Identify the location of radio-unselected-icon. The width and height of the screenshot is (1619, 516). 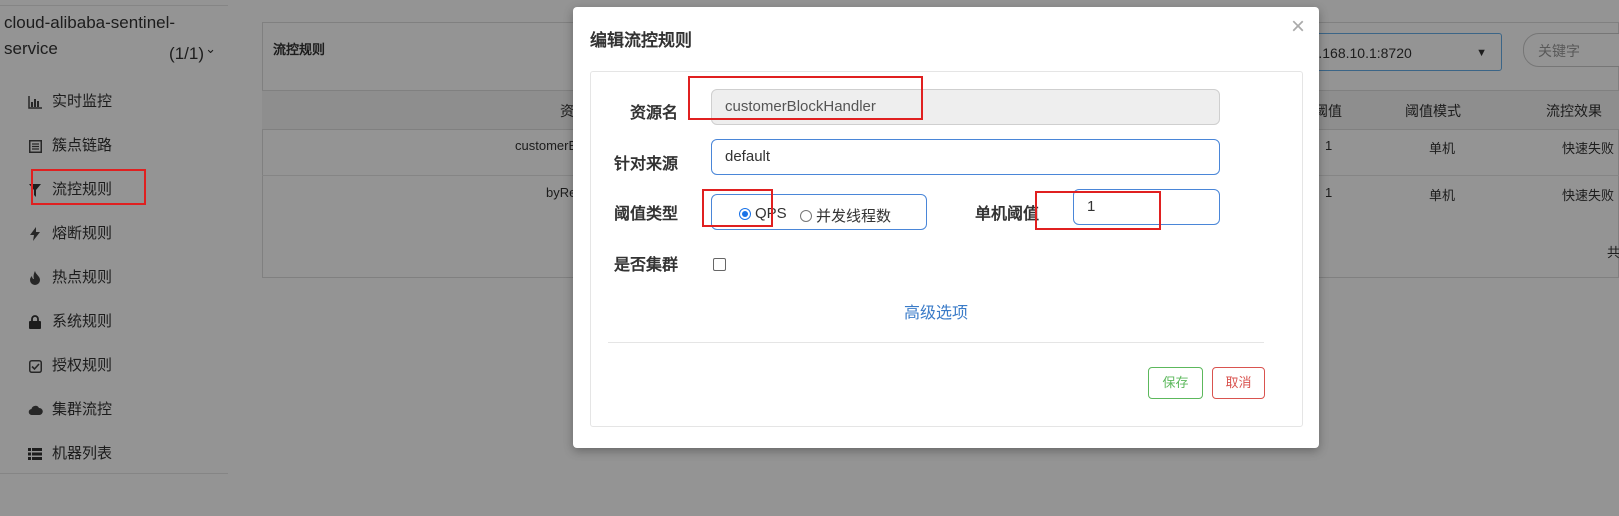
(806, 215).